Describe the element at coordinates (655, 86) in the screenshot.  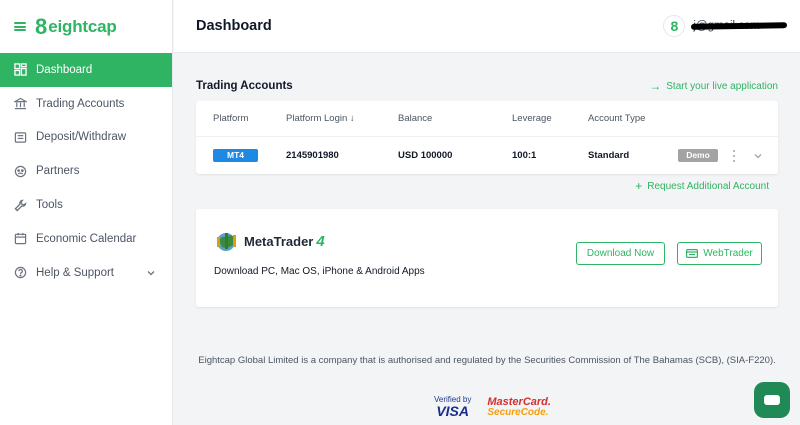
I see `arrow-right-icon: →` at that location.